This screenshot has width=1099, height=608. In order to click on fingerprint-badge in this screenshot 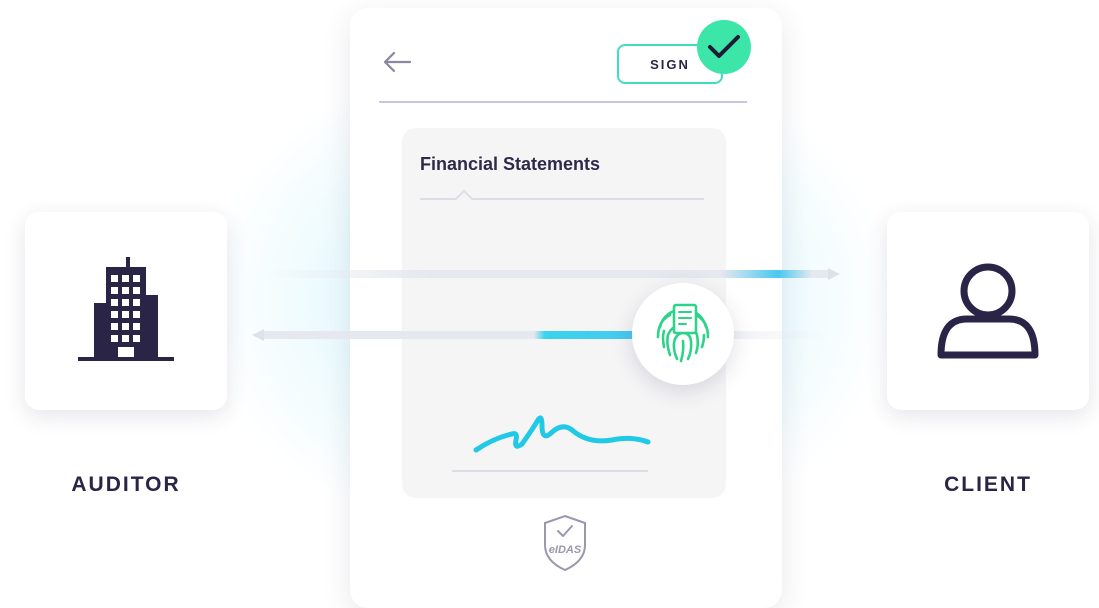, I will do `click(683, 334)`.